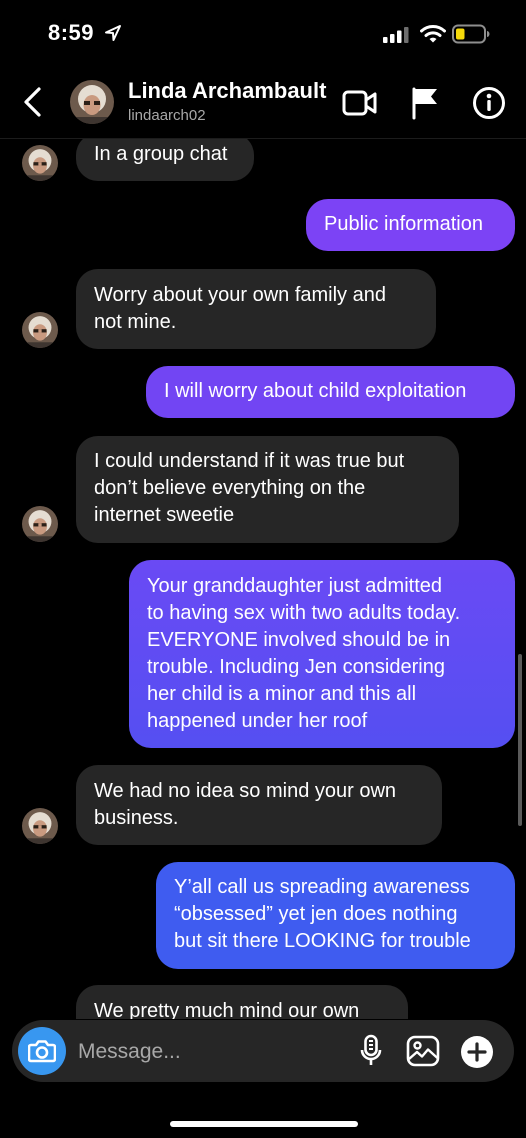 This screenshot has width=526, height=1138. What do you see at coordinates (360, 103) in the screenshot?
I see `video-call-icon` at bounding box center [360, 103].